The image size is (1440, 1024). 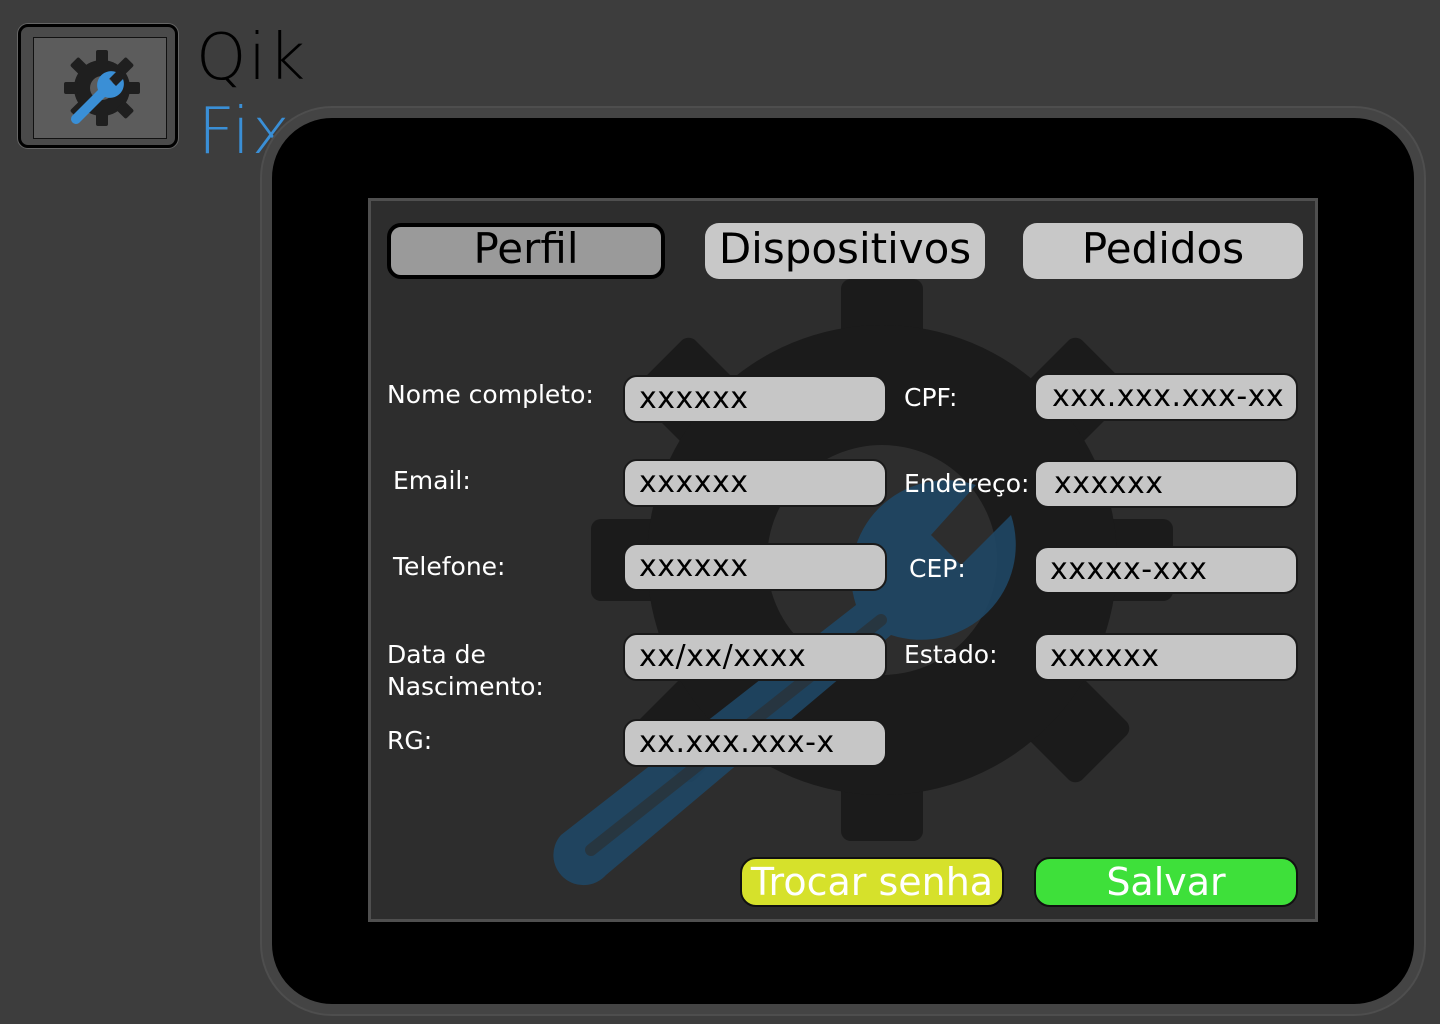 What do you see at coordinates (951, 654) in the screenshot?
I see `estado-label: Estado:` at bounding box center [951, 654].